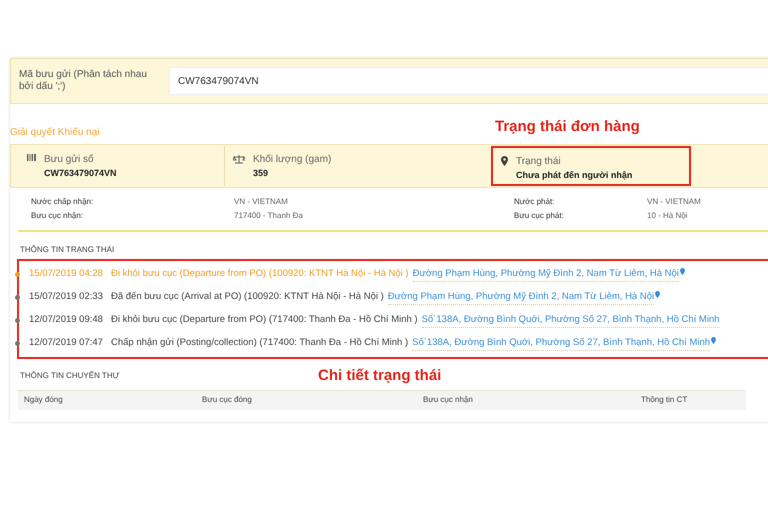 The image size is (768, 512). What do you see at coordinates (535, 202) in the screenshot?
I see `detail-label: Nước phát:` at bounding box center [535, 202].